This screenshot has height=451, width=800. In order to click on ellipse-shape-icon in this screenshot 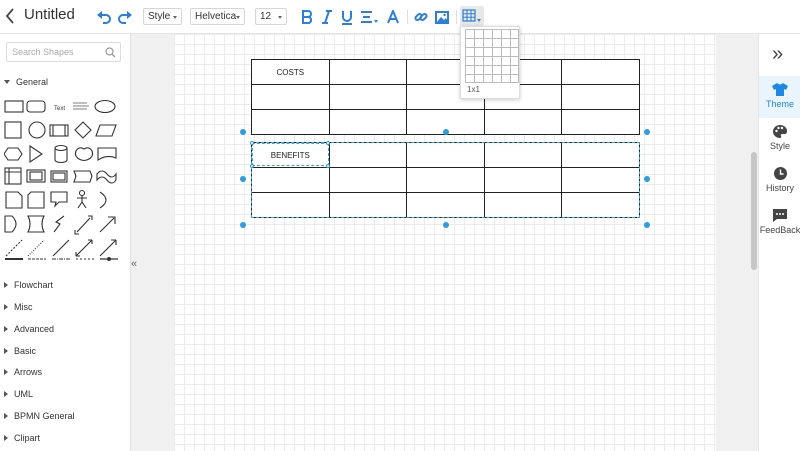, I will do `click(105, 106)`.